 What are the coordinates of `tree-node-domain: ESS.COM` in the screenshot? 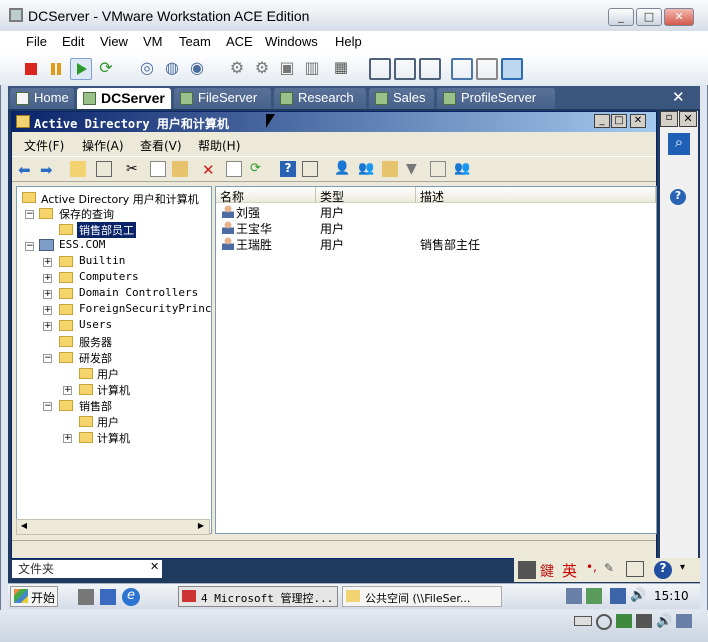 It's located at (82, 244).